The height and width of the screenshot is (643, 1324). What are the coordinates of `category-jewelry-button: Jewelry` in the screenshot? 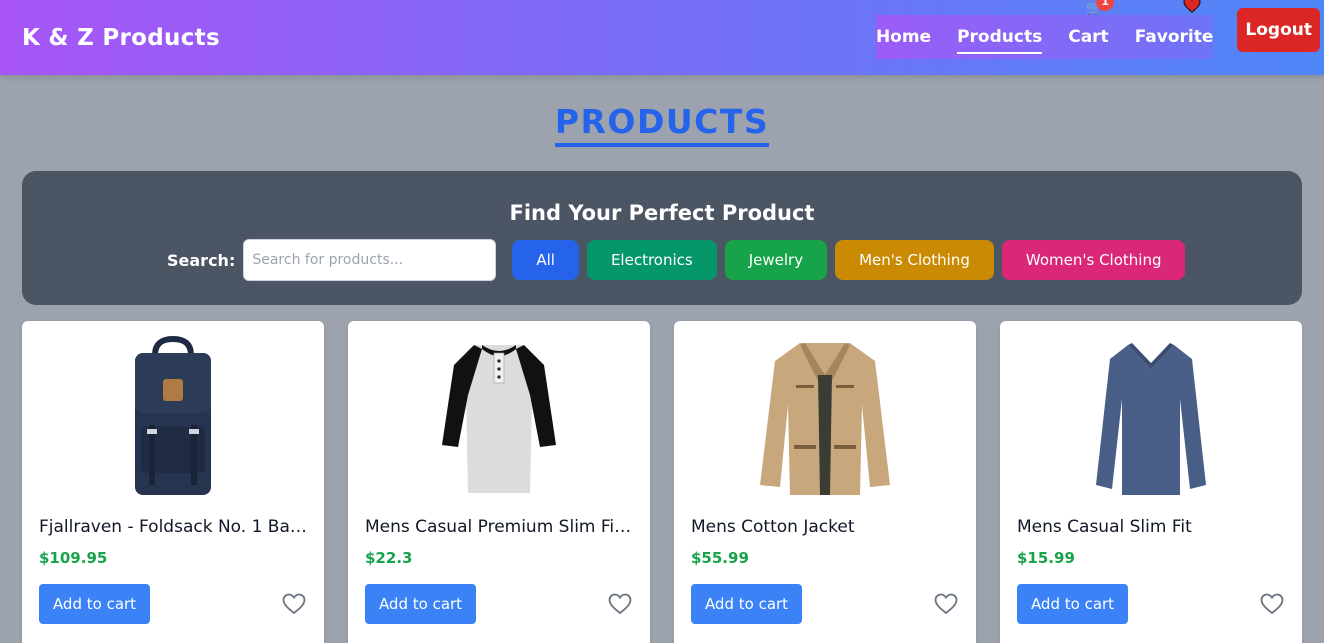 It's located at (776, 260).